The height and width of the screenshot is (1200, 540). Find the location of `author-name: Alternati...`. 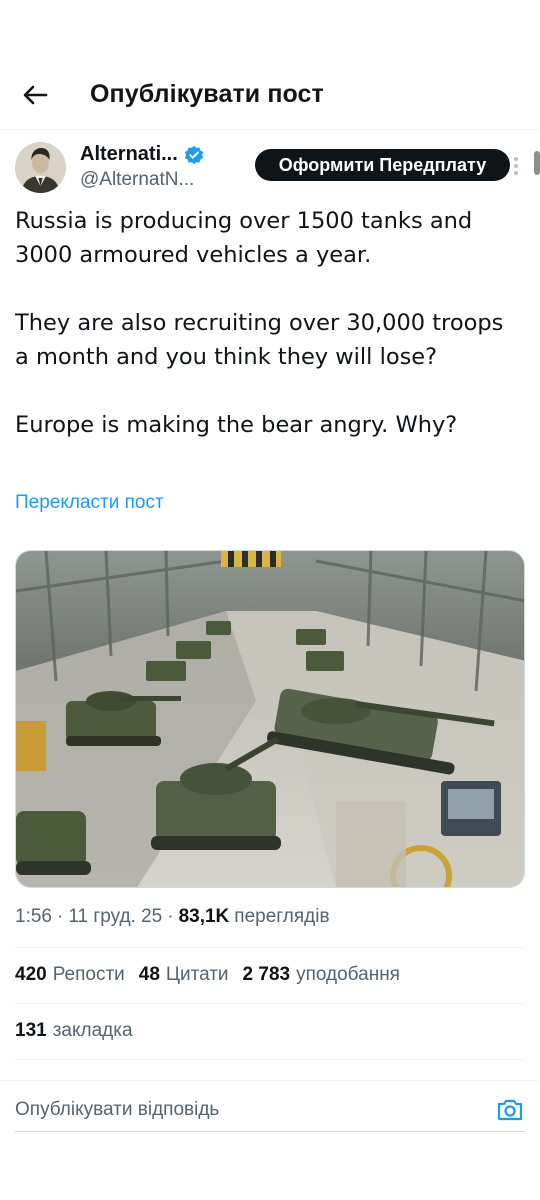

author-name: Alternati... is located at coordinates (142, 154).